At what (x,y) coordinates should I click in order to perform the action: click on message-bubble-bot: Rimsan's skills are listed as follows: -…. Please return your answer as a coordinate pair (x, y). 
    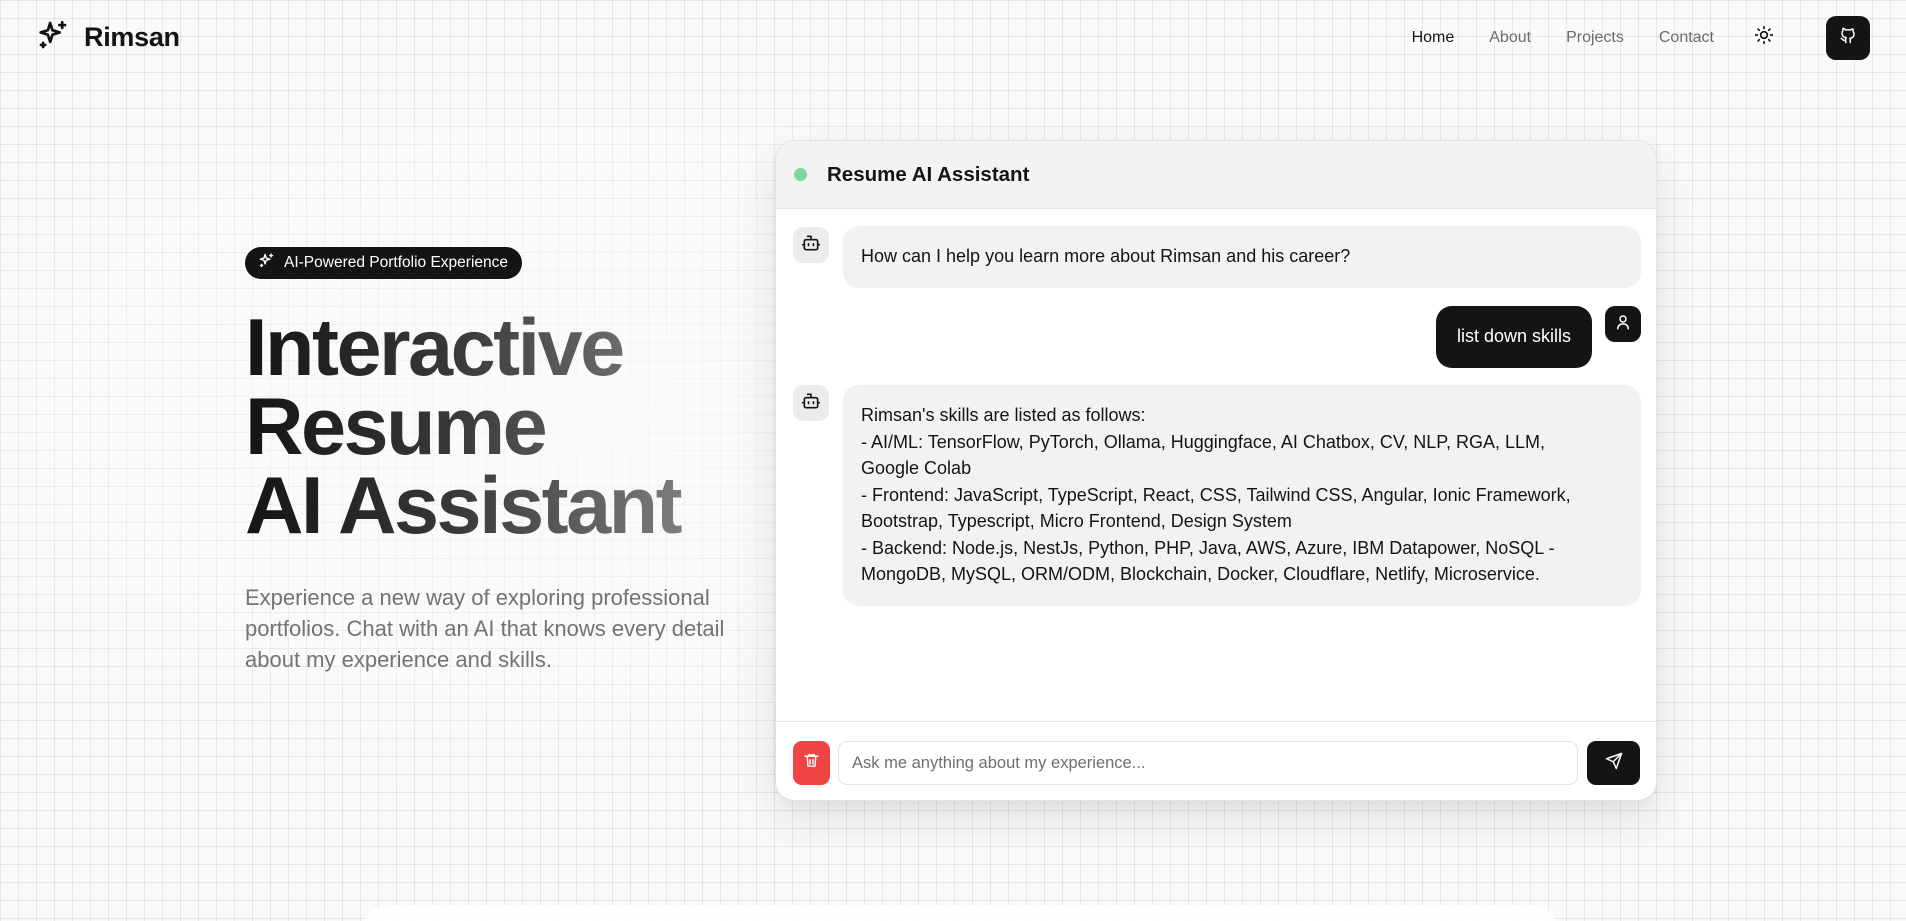
    Looking at the image, I should click on (1242, 495).